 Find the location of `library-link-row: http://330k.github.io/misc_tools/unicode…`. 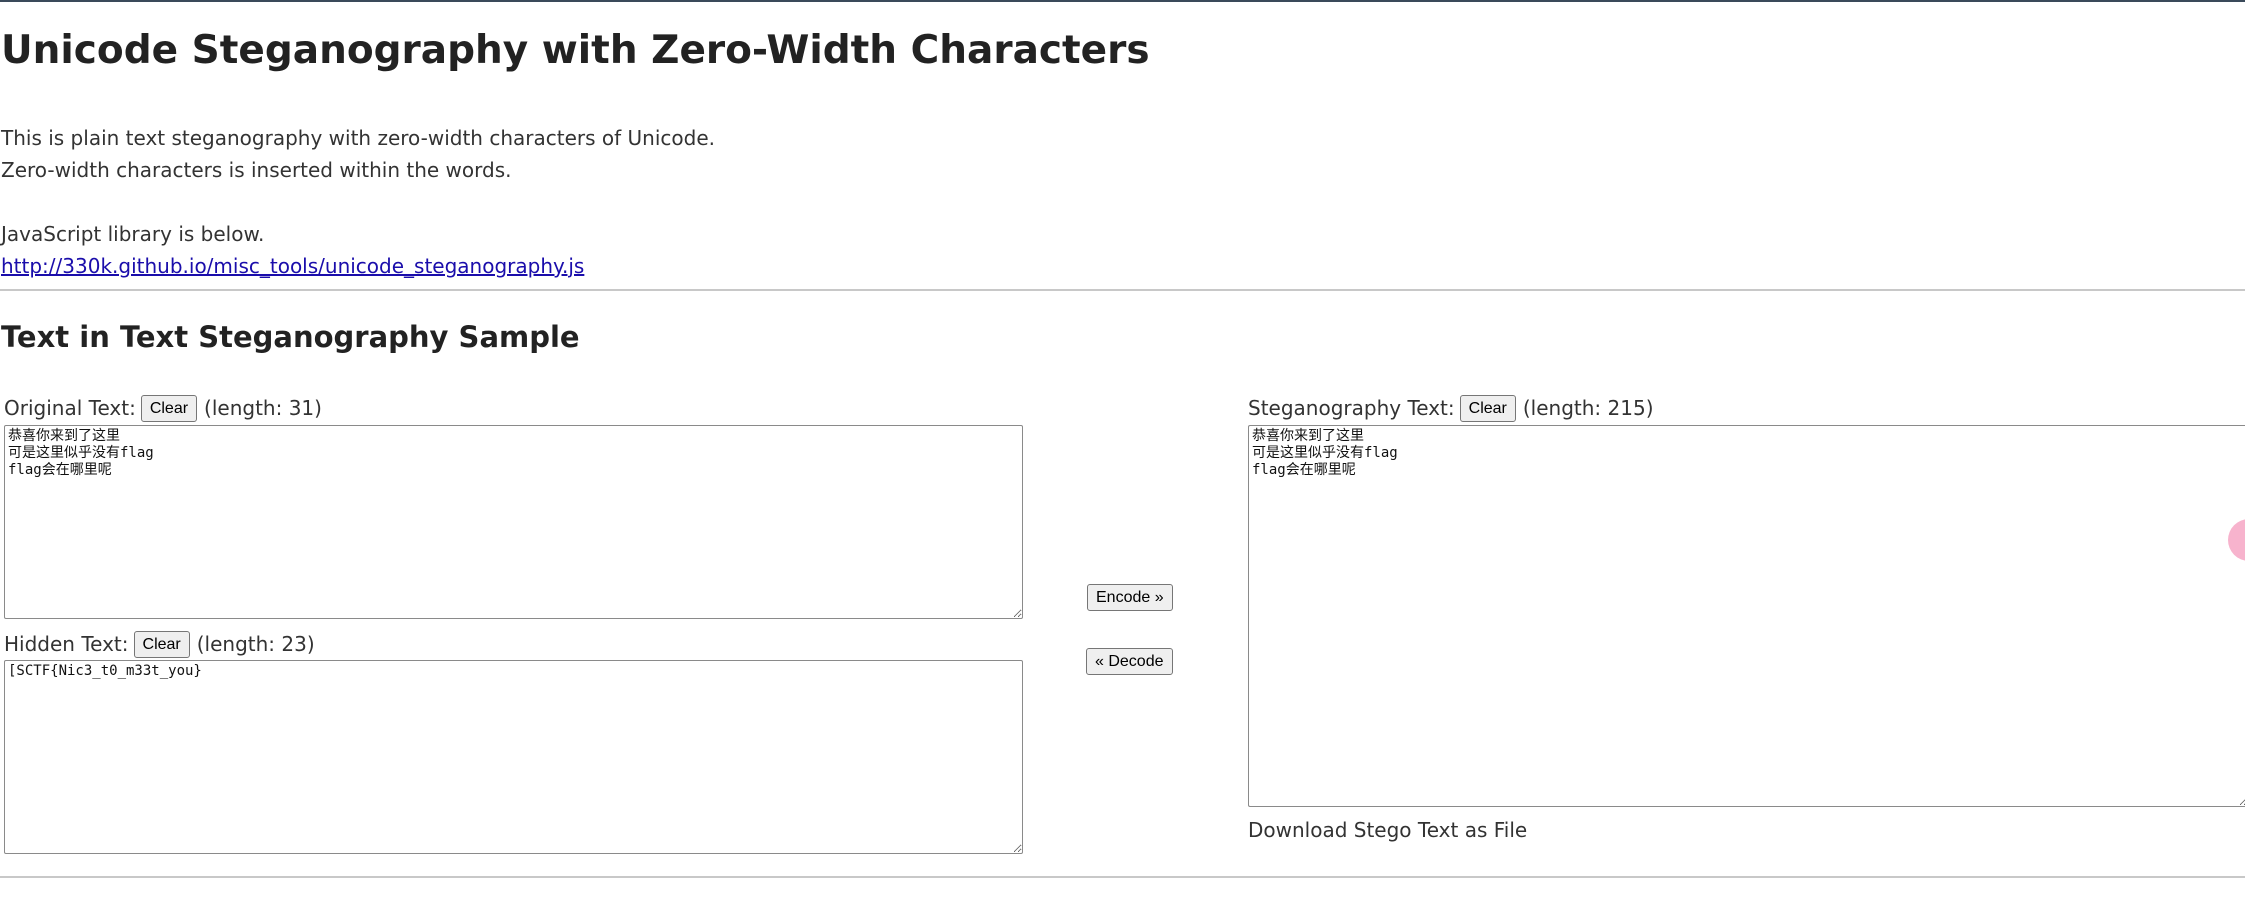

library-link-row: http://330k.github.io/misc_tools/unicode… is located at coordinates (358, 266).